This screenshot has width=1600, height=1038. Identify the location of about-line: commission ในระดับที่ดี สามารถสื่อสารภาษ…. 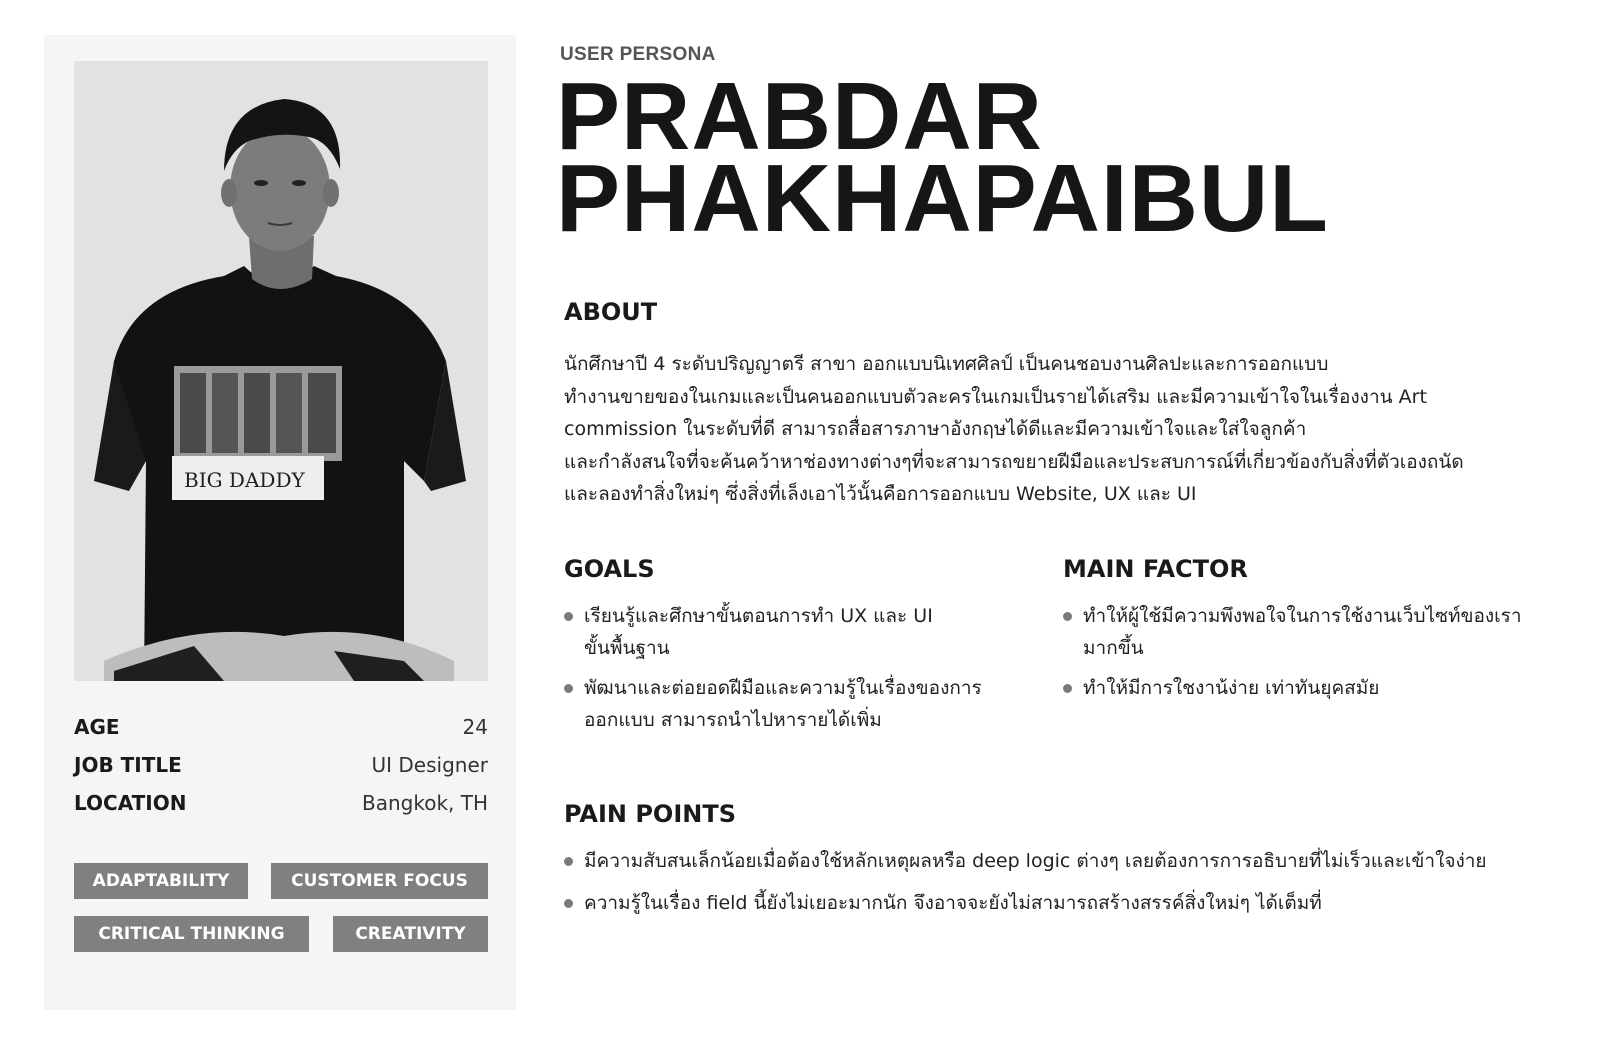
(935, 429).